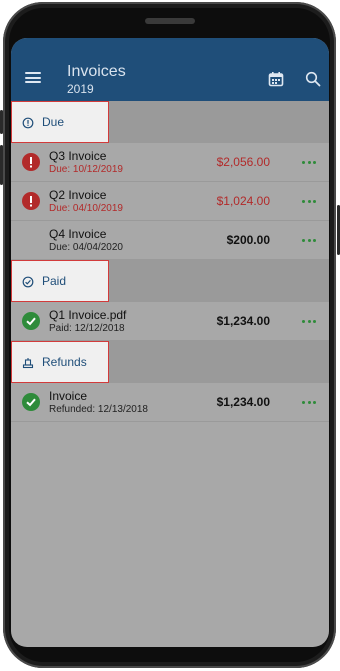 The width and height of the screenshot is (340, 671). What do you see at coordinates (28, 125) in the screenshot?
I see `info-icon` at bounding box center [28, 125].